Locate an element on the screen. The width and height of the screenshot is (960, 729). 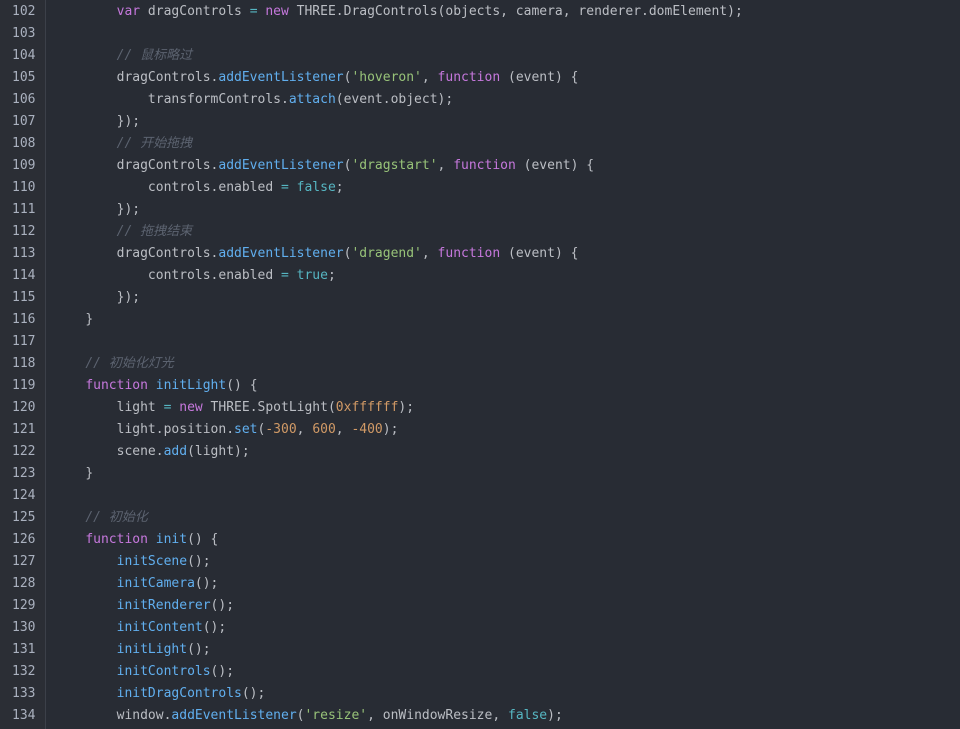
code-line: initScene(); is located at coordinates (507, 562).